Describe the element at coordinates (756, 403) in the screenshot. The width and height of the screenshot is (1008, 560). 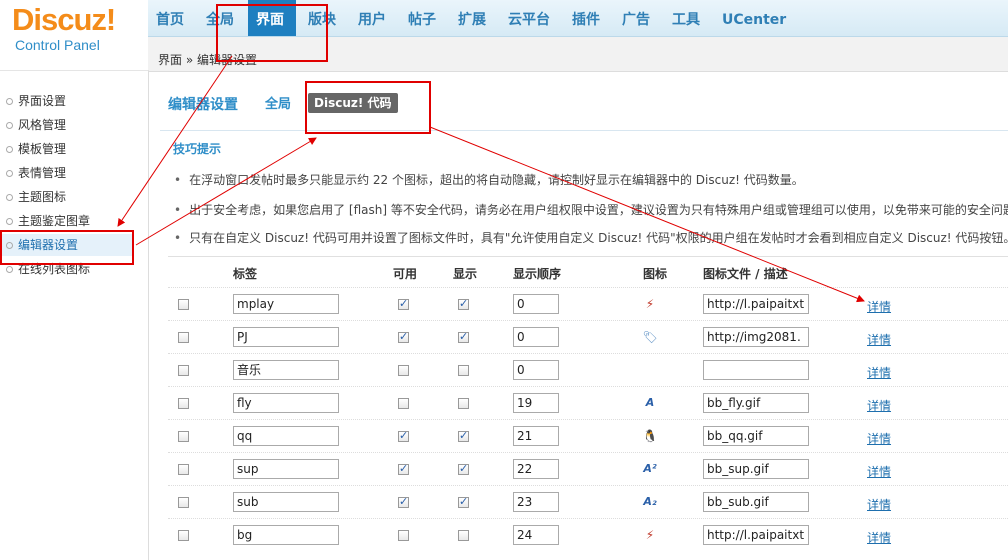
I see `icon-file-input: bb_fly.gif` at that location.